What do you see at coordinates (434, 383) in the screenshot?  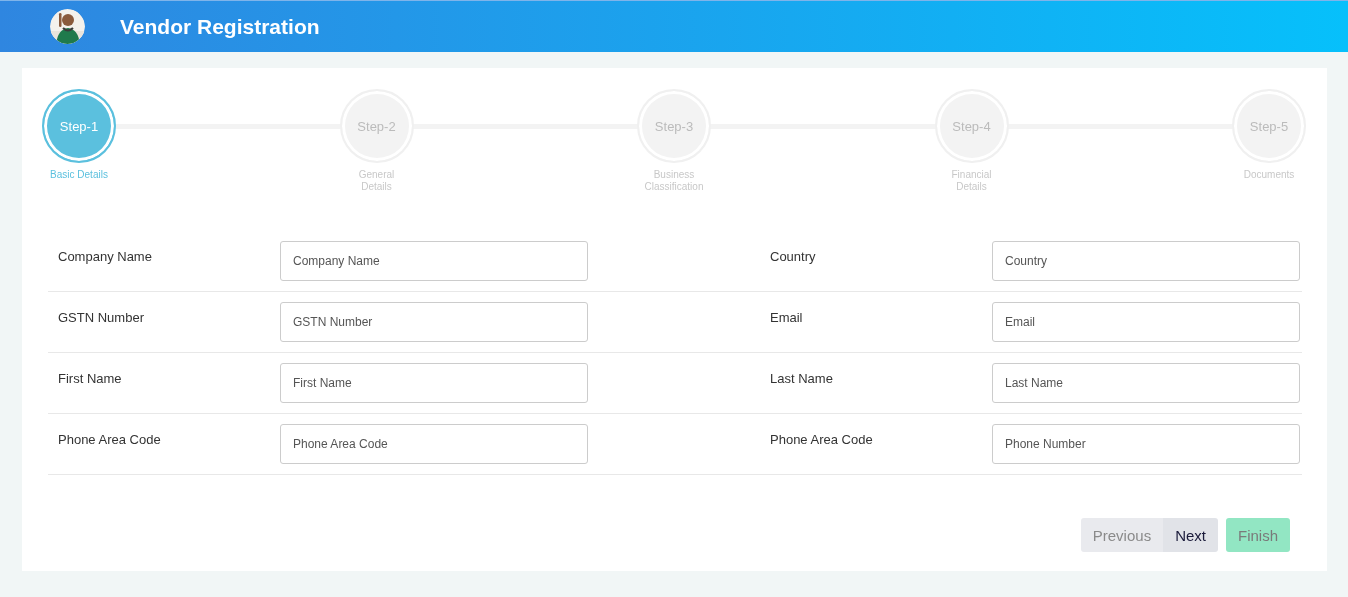 I see `input-field: First Name` at bounding box center [434, 383].